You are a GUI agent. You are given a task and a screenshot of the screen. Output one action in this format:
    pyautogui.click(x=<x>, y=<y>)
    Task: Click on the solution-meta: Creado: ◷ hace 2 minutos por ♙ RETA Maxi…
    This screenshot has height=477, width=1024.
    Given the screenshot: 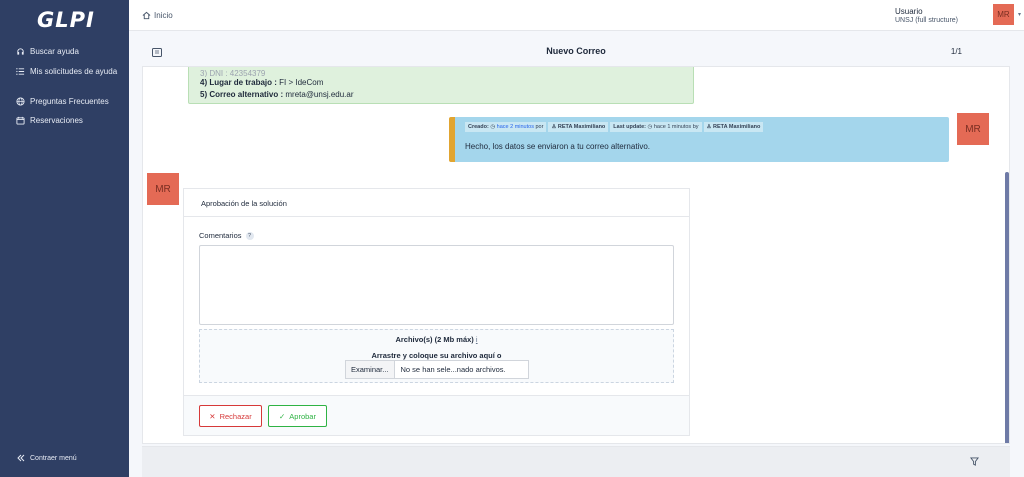 What is the action you would take?
    pyautogui.click(x=614, y=127)
    